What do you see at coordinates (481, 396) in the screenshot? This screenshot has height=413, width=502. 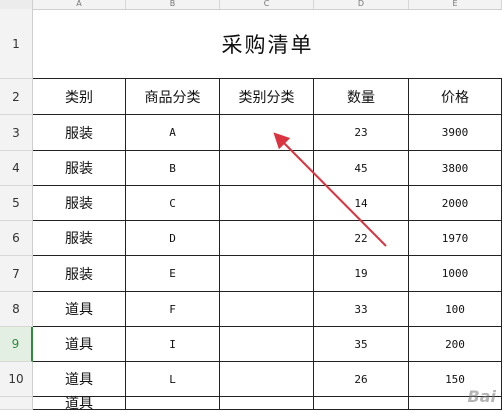 I see `watermark-logo: Bai` at bounding box center [481, 396].